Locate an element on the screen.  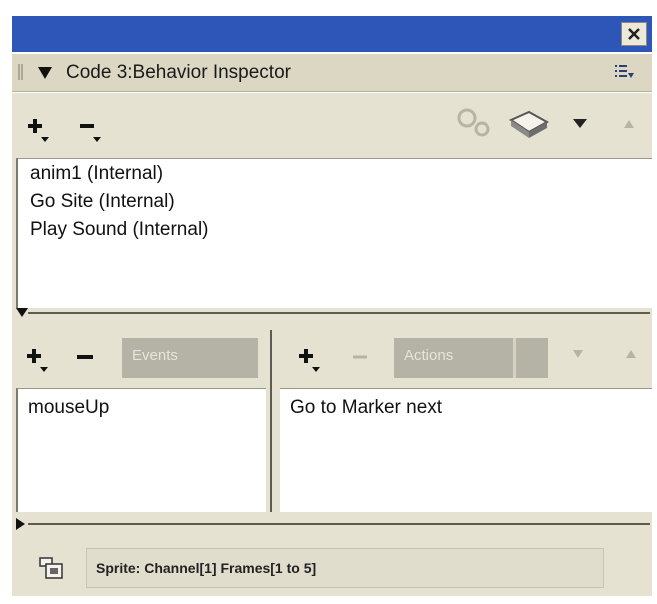
actions-list: Go to Marker next is located at coordinates (466, 450).